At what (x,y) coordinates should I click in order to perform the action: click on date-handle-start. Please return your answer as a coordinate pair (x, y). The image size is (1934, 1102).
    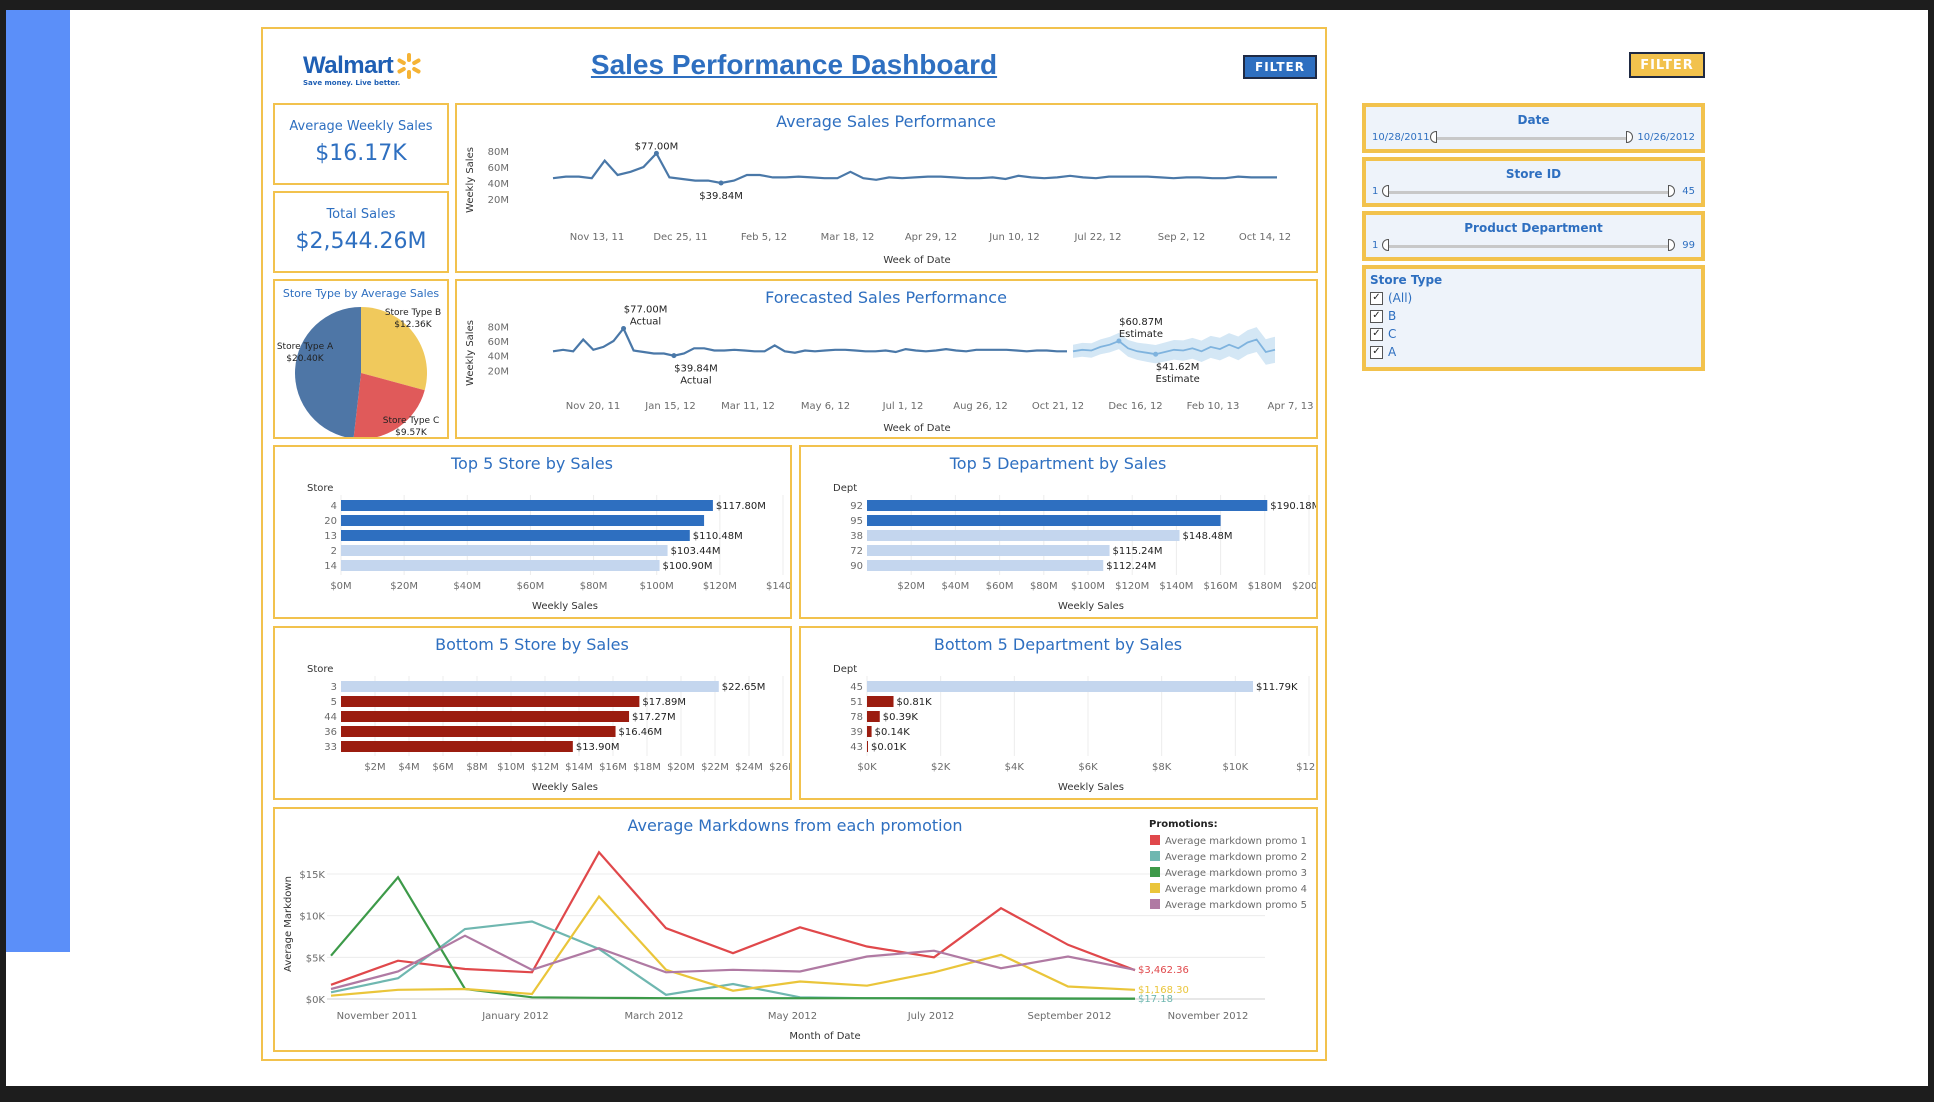
    Looking at the image, I should click on (1433, 137).